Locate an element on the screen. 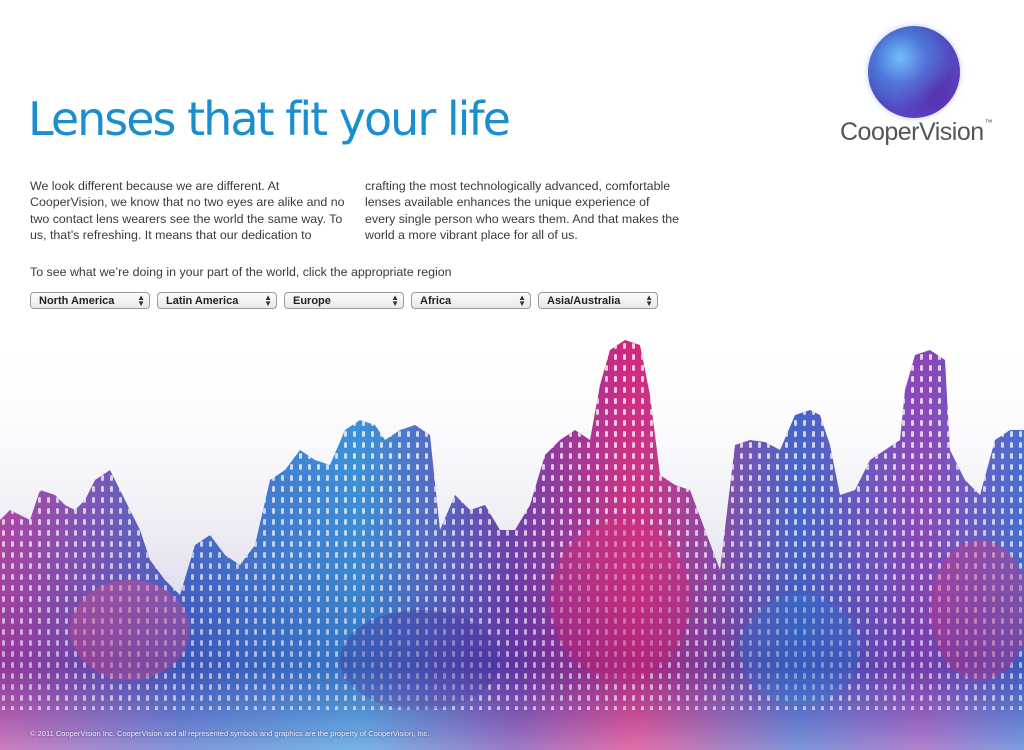 This screenshot has height=750, width=1024. region-select-label: Europe is located at coordinates (312, 300).